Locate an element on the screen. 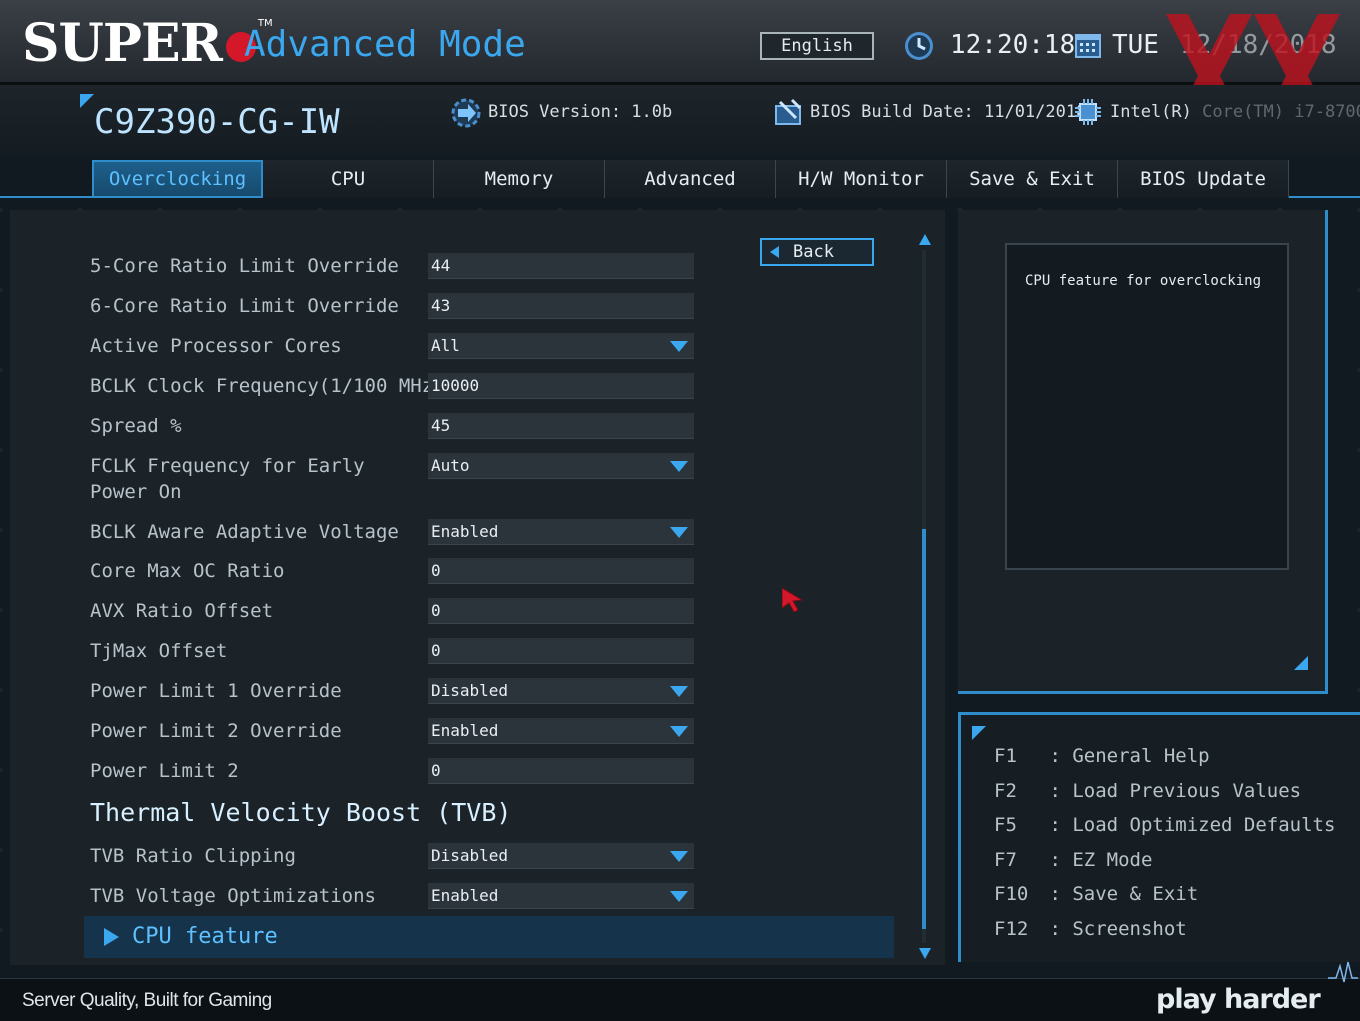 The height and width of the screenshot is (1021, 1360). tab-save-exit: Save & Exit is located at coordinates (1032, 179).